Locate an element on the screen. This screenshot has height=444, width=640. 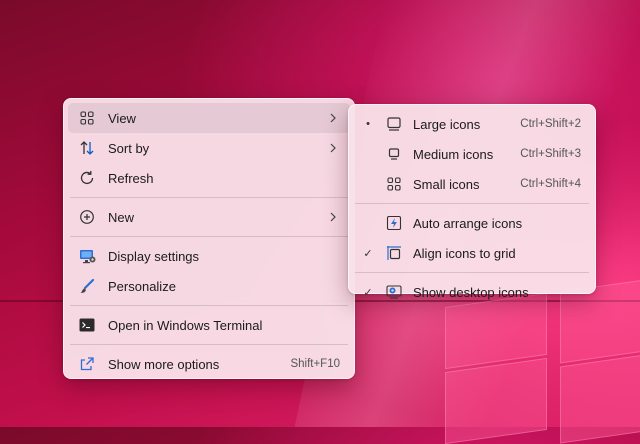
small-icons-icon is located at coordinates (394, 184).